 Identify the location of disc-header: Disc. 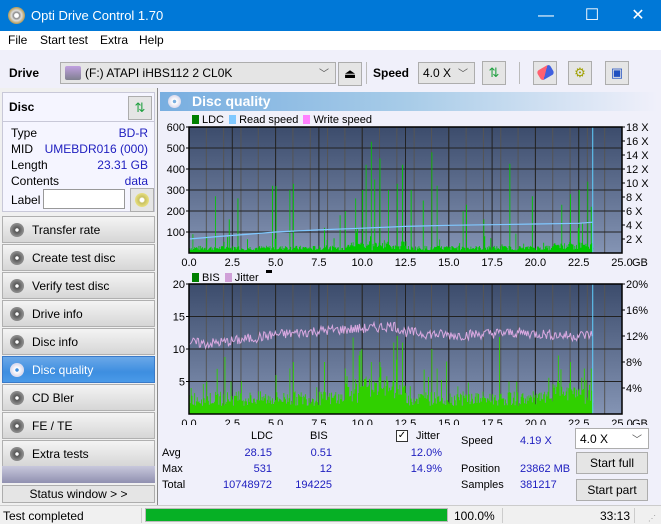
(22, 107).